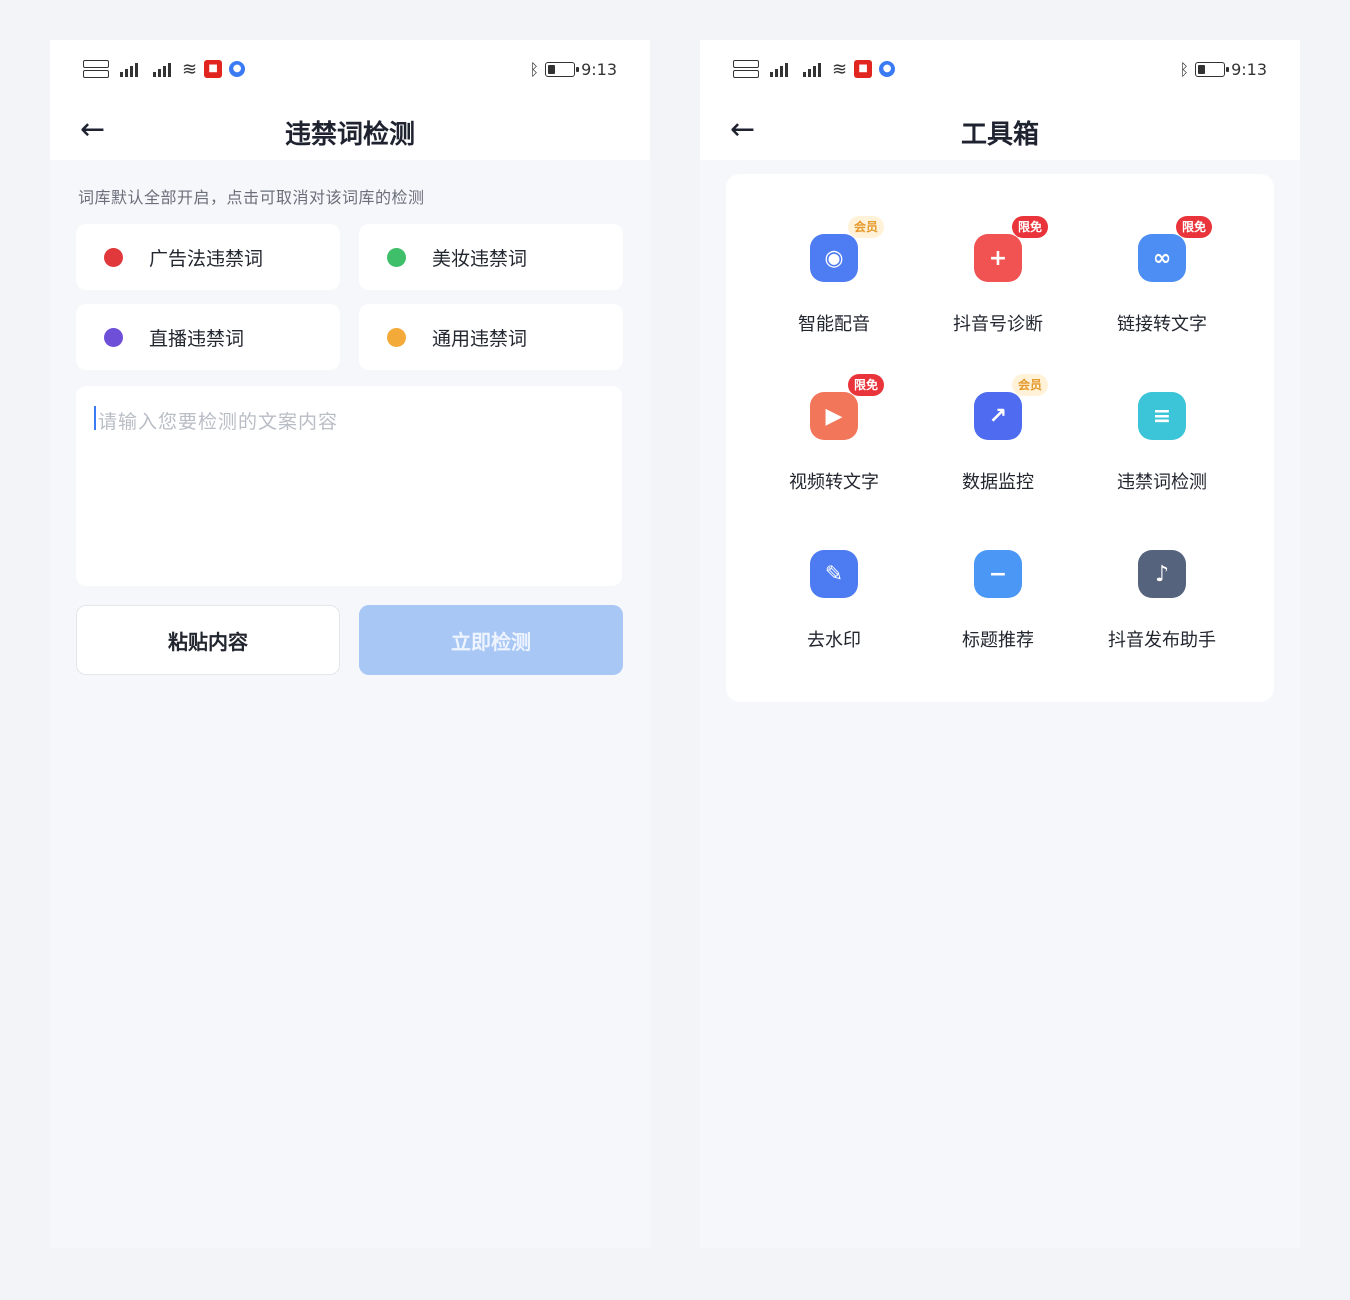 The height and width of the screenshot is (1300, 1350). I want to click on library-label: 美妆违禁词, so click(480, 258).